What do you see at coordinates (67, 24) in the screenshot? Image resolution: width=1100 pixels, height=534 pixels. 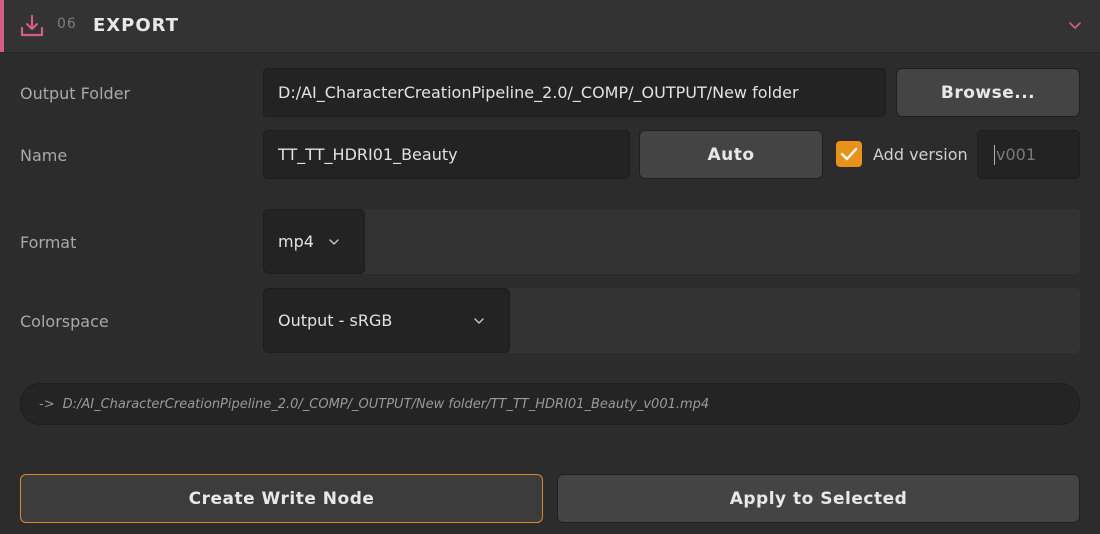 I see `section-number: 06` at bounding box center [67, 24].